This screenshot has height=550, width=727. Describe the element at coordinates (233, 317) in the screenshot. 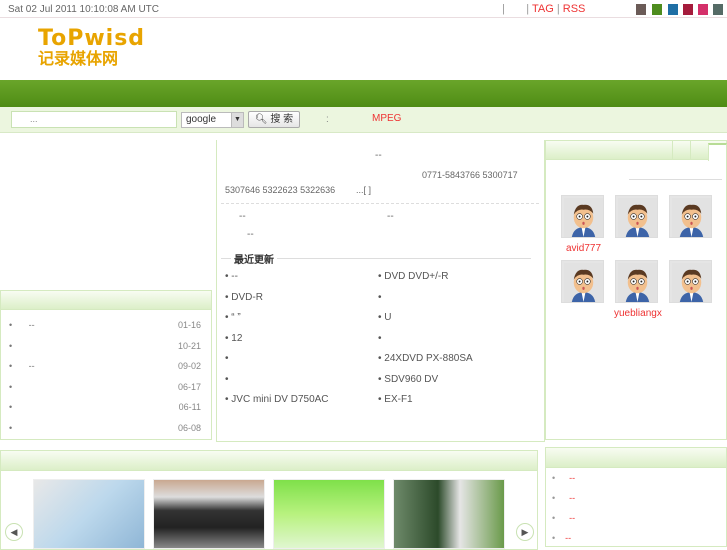

I see `recent-item: • “ ”` at that location.